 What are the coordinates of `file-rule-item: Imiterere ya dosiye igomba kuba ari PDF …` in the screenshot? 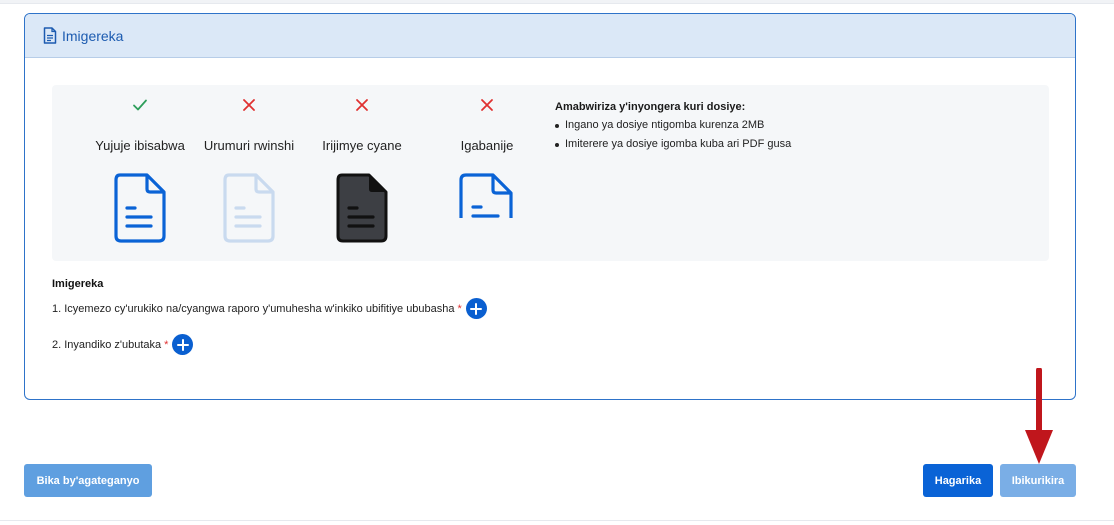 It's located at (673, 144).